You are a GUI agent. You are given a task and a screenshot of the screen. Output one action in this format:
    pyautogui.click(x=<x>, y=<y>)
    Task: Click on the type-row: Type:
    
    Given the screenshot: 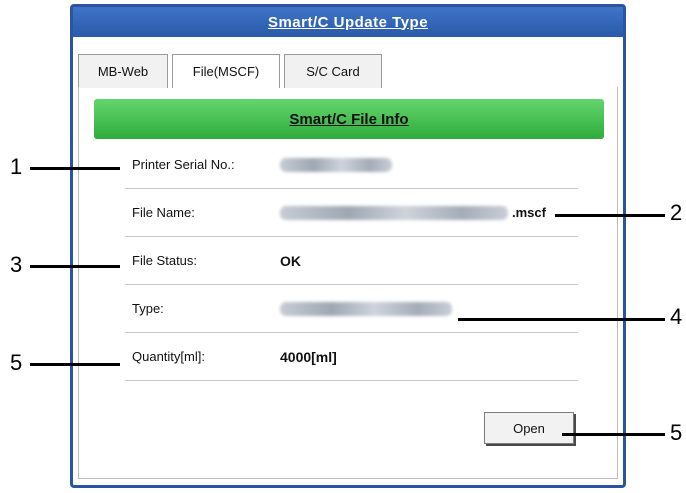 What is the action you would take?
    pyautogui.click(x=351, y=309)
    